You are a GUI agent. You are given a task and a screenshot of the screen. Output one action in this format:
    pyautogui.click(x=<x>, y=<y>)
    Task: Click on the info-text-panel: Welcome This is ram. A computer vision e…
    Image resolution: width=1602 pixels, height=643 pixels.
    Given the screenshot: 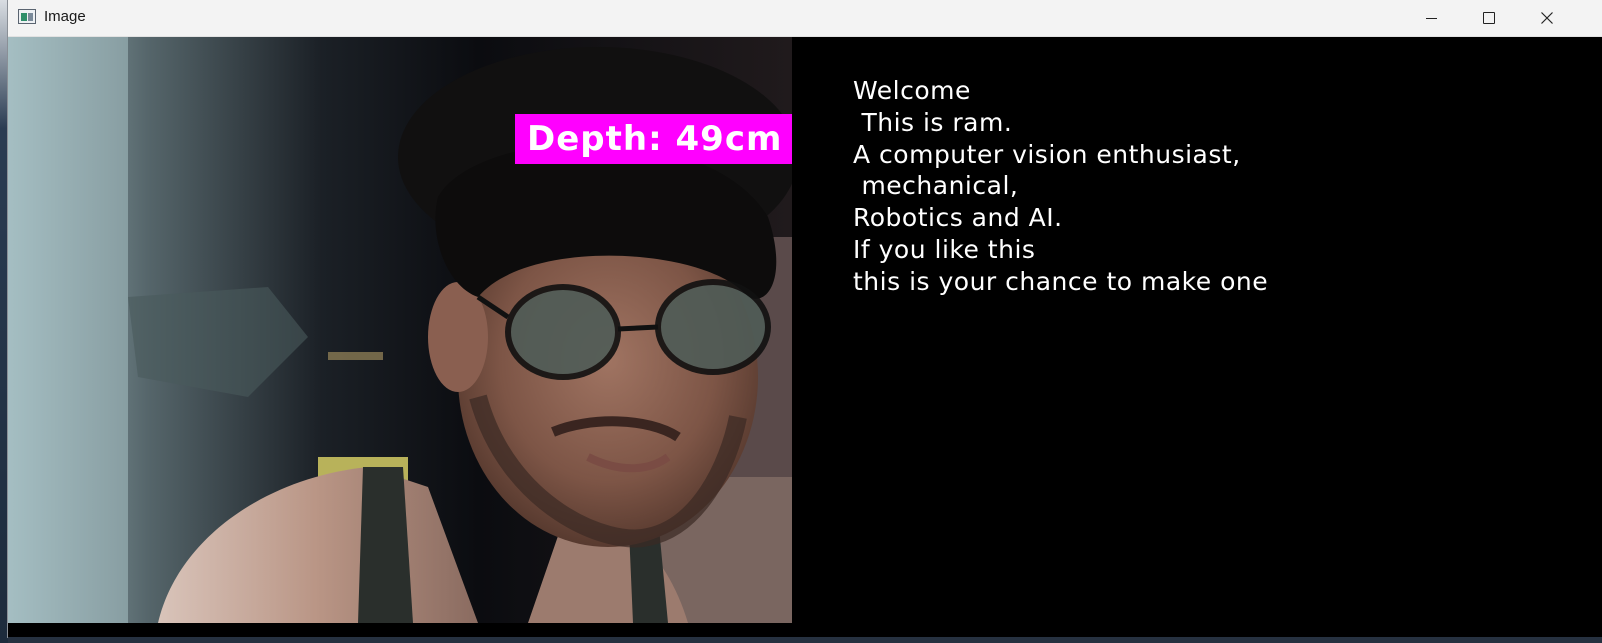 What is the action you would take?
    pyautogui.click(x=1060, y=186)
    